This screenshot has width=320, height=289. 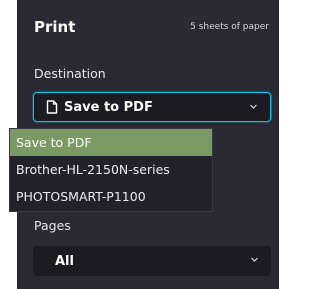 I want to click on destination-option-brother: Brother-HL-2150N-series, so click(x=111, y=169).